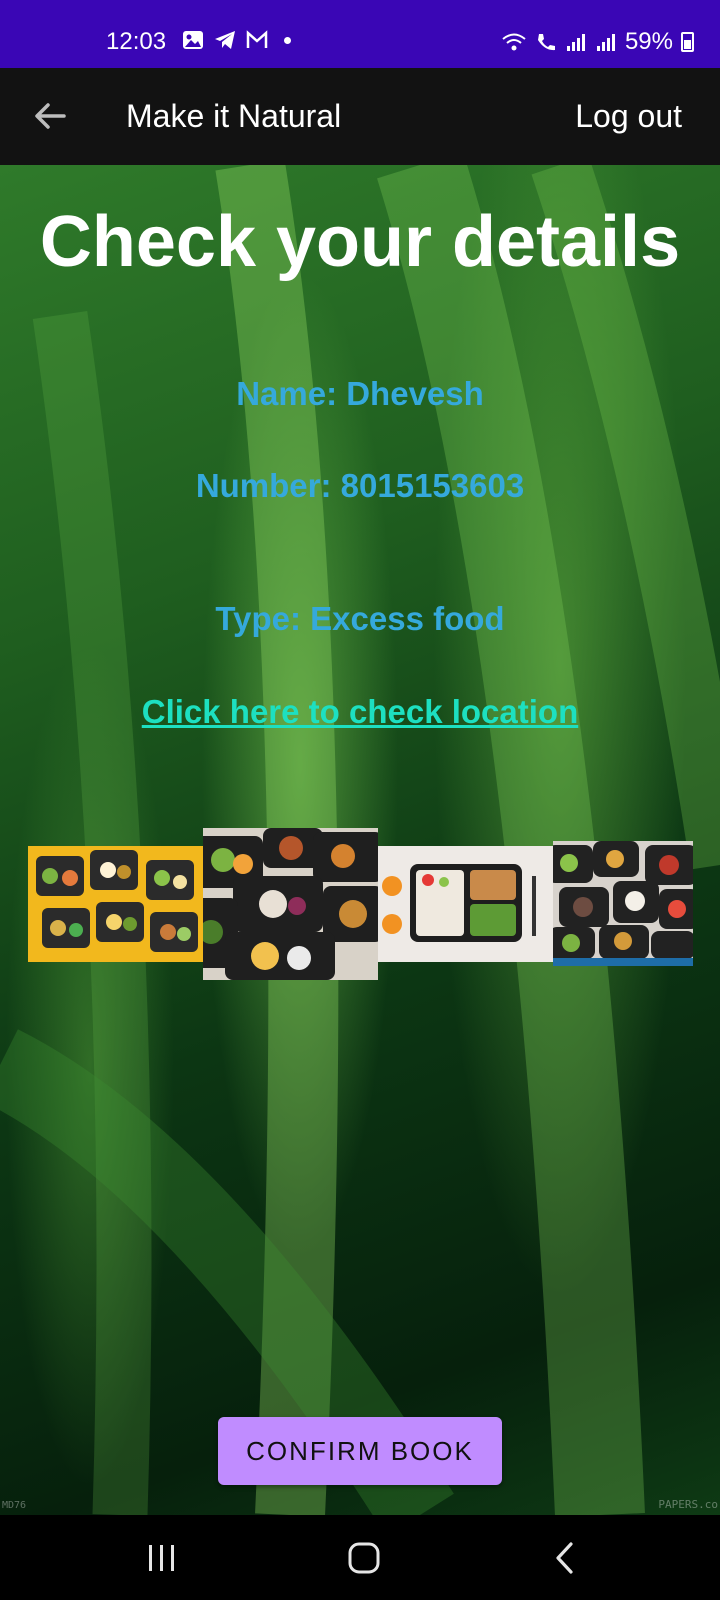  I want to click on battery-percent: 59%, so click(648, 41).